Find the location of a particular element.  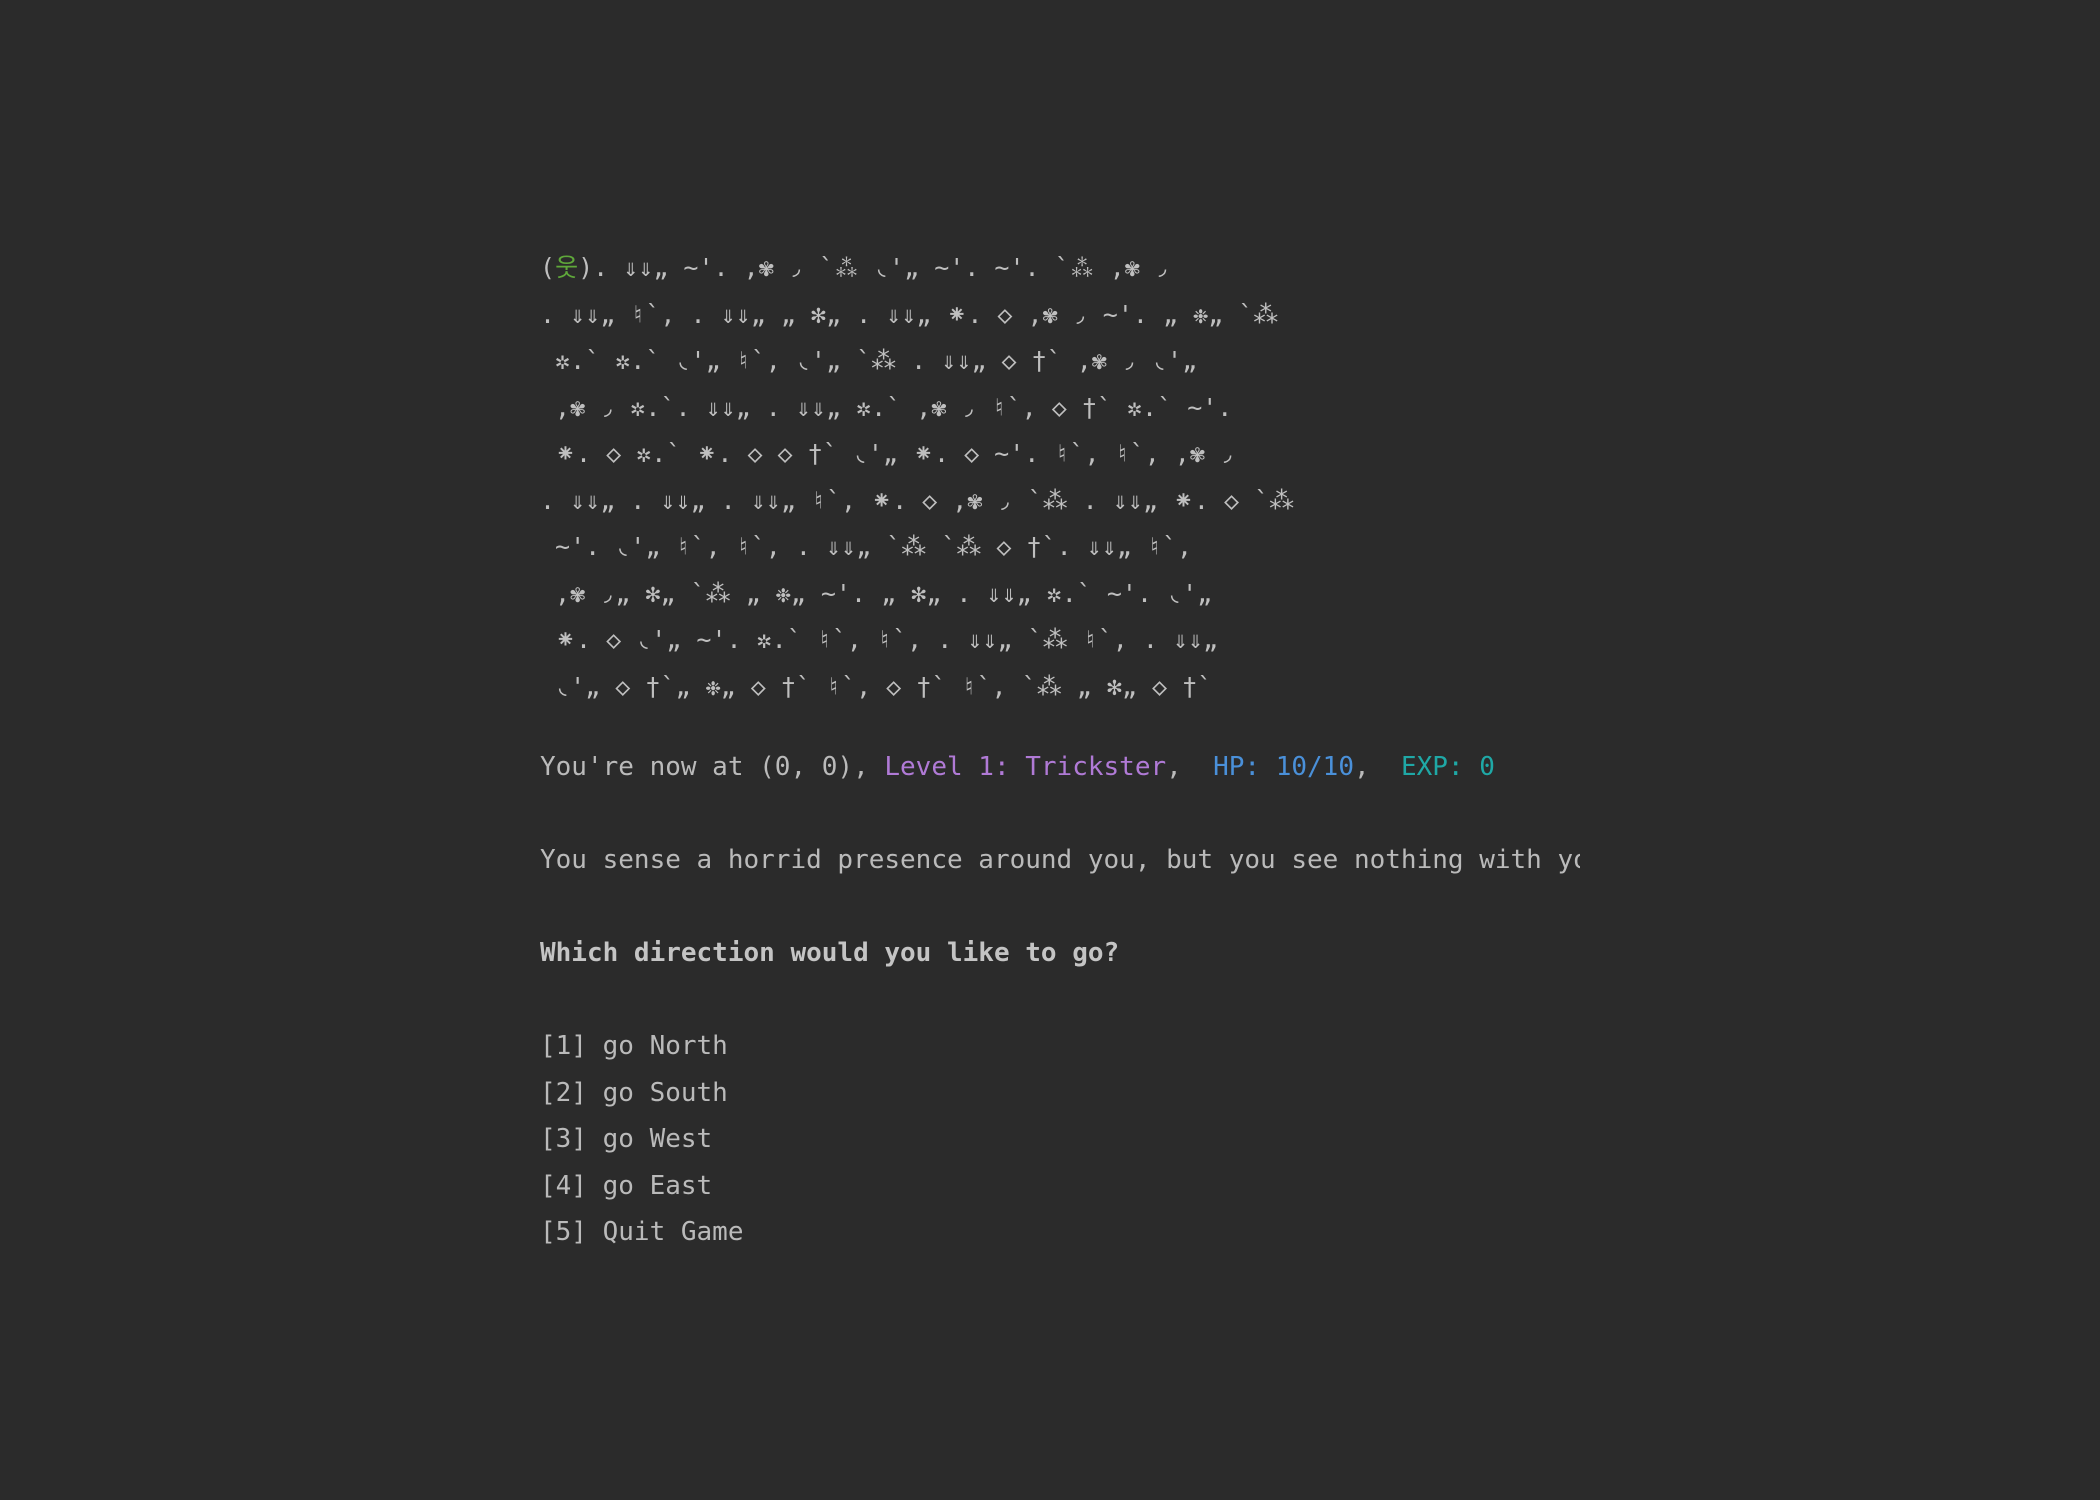

location-text: You're now at (0, 0), is located at coordinates (712, 767).